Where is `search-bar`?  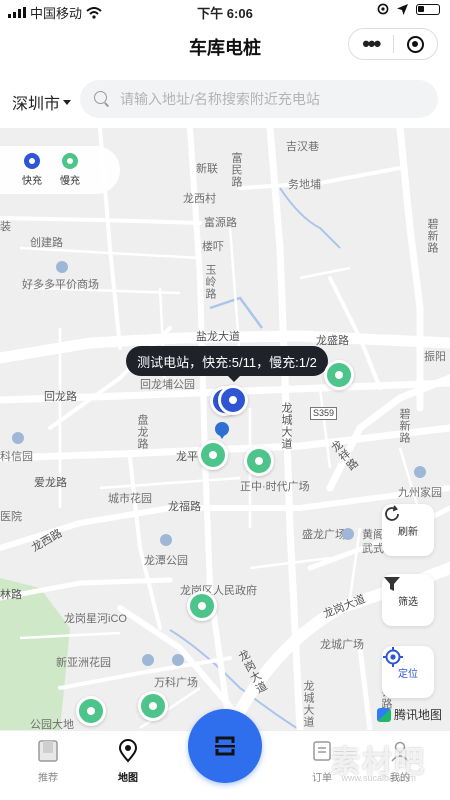 search-bar is located at coordinates (259, 99).